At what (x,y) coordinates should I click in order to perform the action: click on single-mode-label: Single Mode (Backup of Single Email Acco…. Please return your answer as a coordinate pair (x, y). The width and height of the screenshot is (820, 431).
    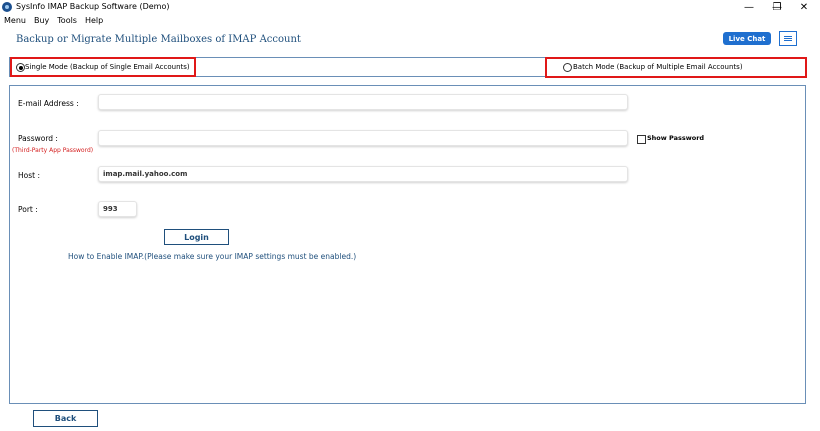
    Looking at the image, I should click on (107, 67).